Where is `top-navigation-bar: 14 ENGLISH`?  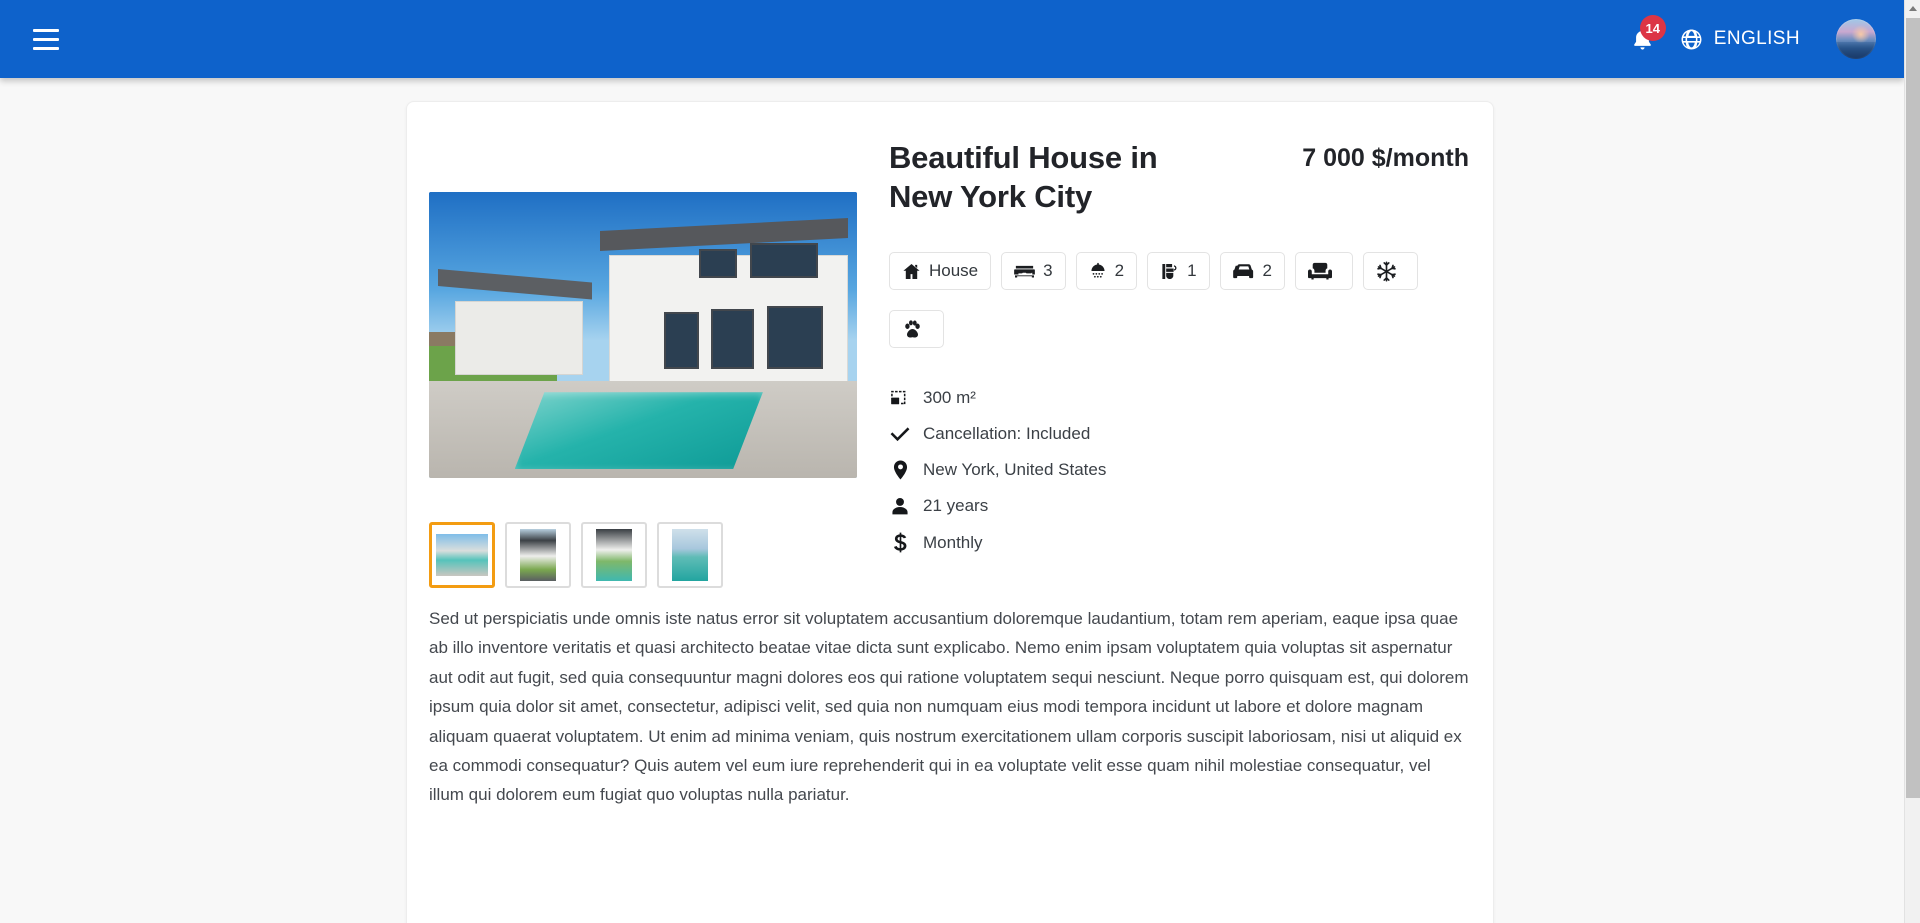
top-navigation-bar: 14 ENGLISH is located at coordinates (952, 39).